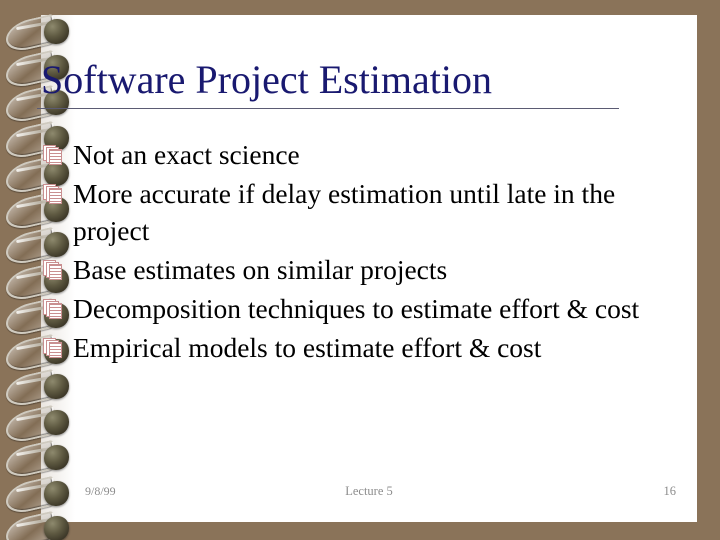 The height and width of the screenshot is (540, 720). I want to click on slide-footer: 9/8/99 Lecture 5 16, so click(369, 491).